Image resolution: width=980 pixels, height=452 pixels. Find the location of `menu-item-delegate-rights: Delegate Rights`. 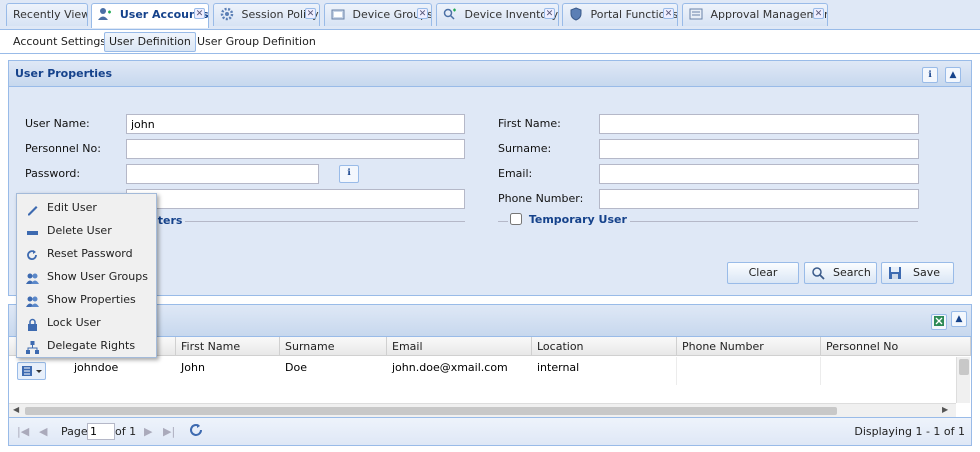

menu-item-delegate-rights: Delegate Rights is located at coordinates (86, 345).